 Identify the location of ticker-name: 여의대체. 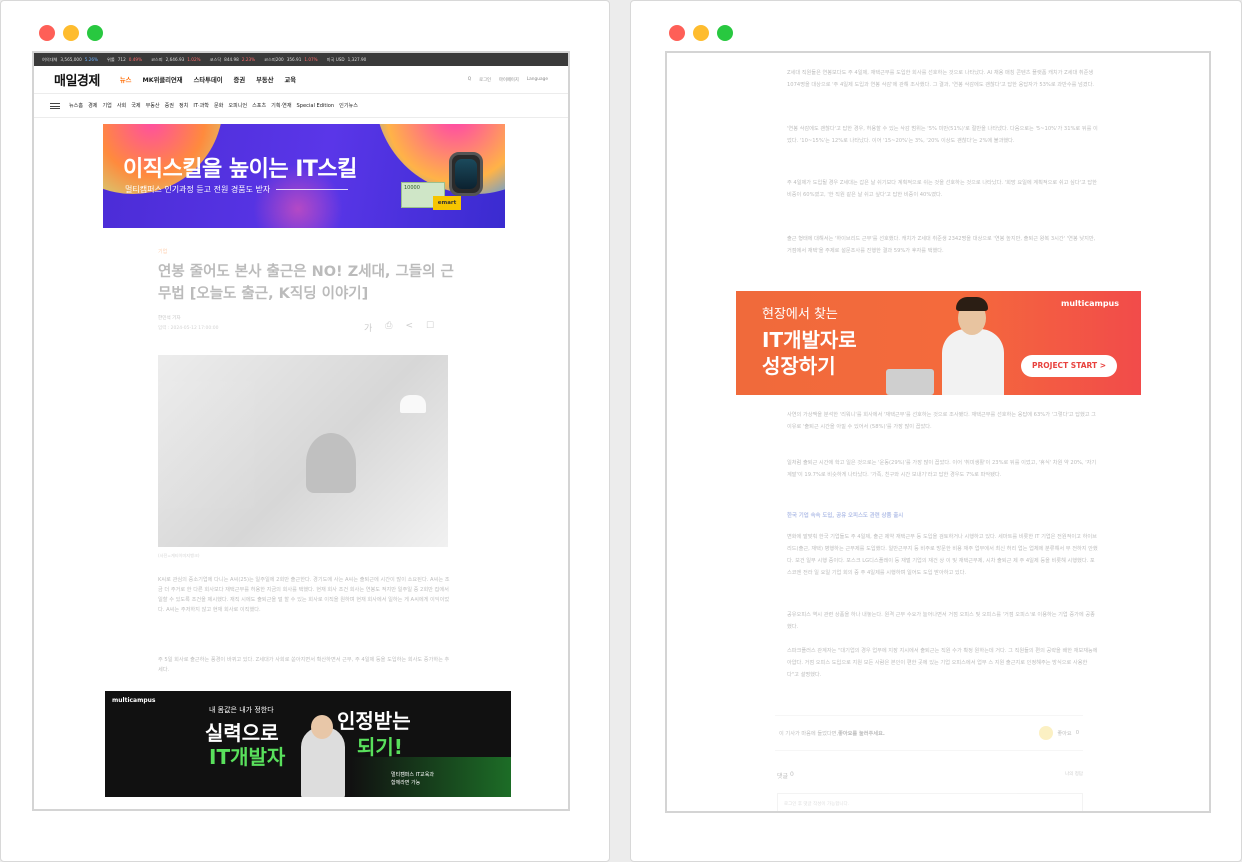
(50, 59).